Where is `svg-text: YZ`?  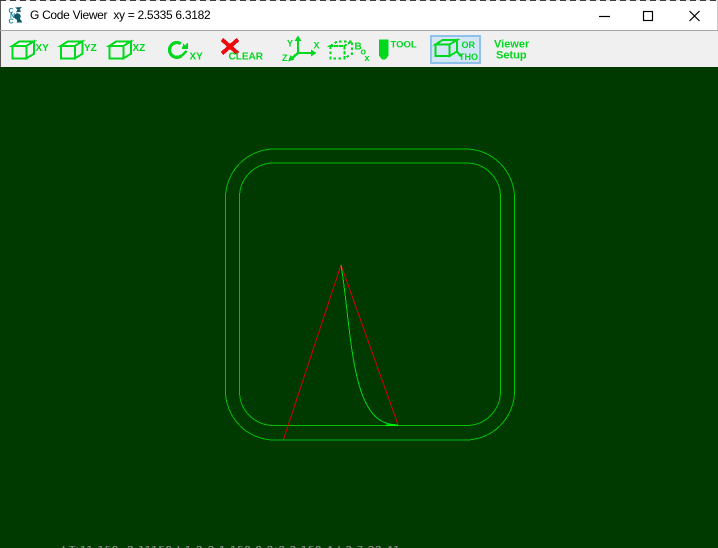 svg-text: YZ is located at coordinates (90, 48).